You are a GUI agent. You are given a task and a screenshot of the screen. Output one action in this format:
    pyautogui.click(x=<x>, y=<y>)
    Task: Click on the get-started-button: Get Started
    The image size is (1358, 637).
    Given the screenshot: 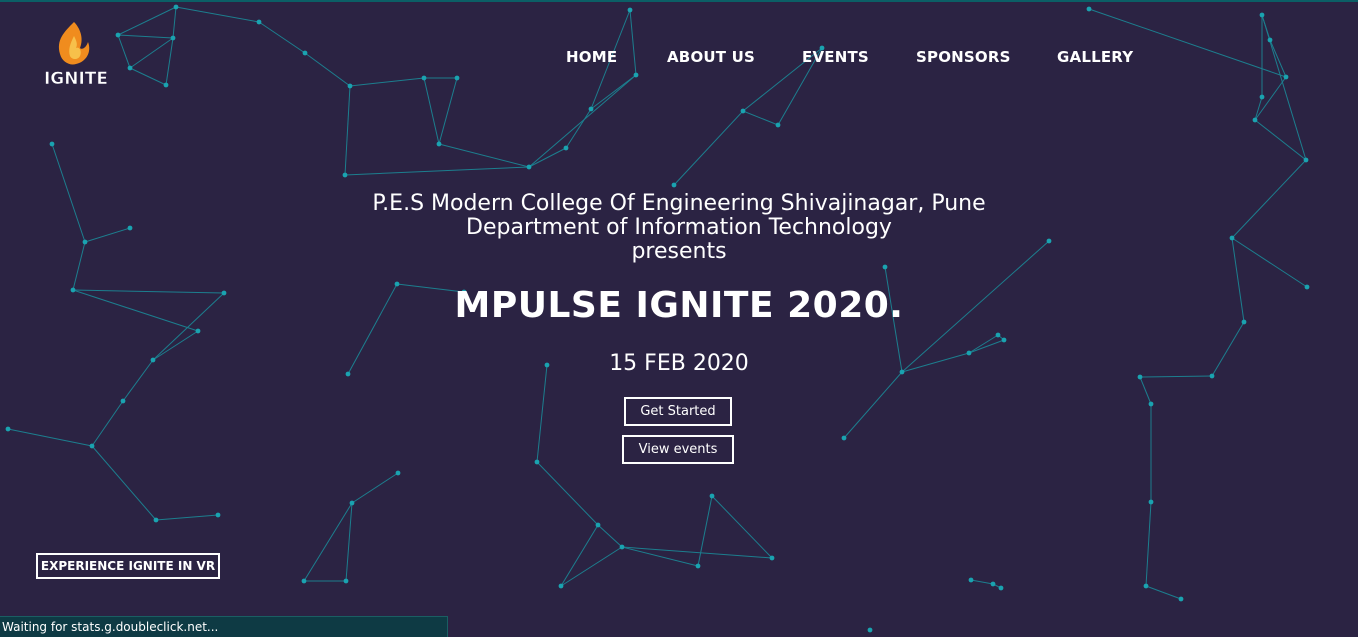 What is the action you would take?
    pyautogui.click(x=678, y=411)
    